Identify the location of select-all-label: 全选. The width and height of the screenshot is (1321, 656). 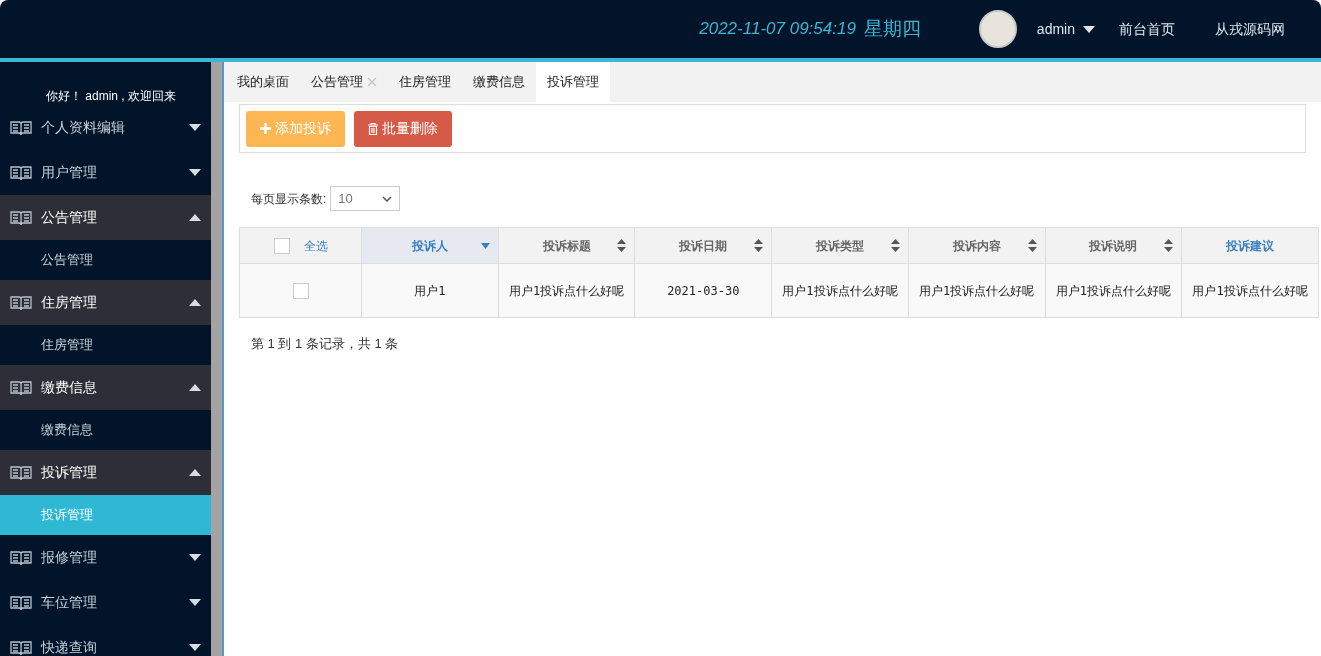
(315, 245).